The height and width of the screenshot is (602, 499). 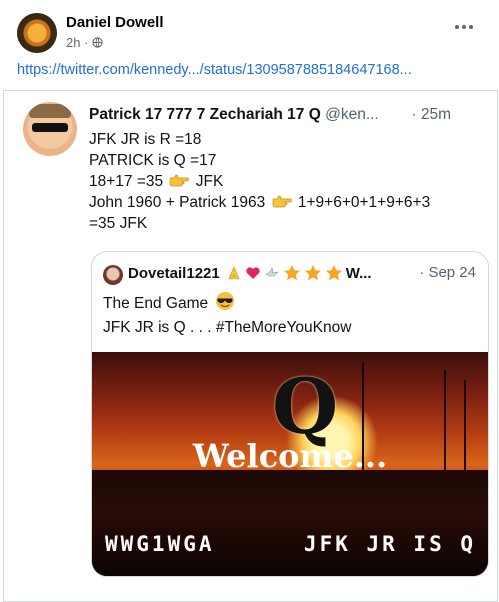 What do you see at coordinates (205, 114) in the screenshot?
I see `tweet-author-name: Patrick 17 777 7 Zechariah 17 Q` at bounding box center [205, 114].